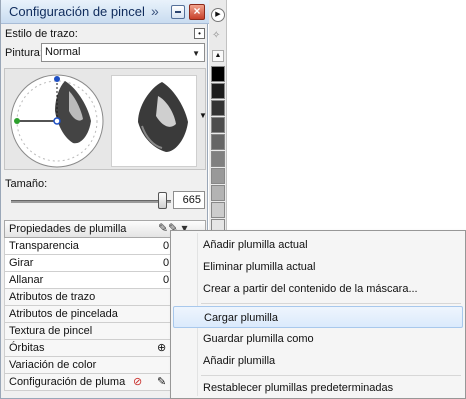  What do you see at coordinates (41, 34) in the screenshot?
I see `stroke-style-label: Estilo de trazo:` at bounding box center [41, 34].